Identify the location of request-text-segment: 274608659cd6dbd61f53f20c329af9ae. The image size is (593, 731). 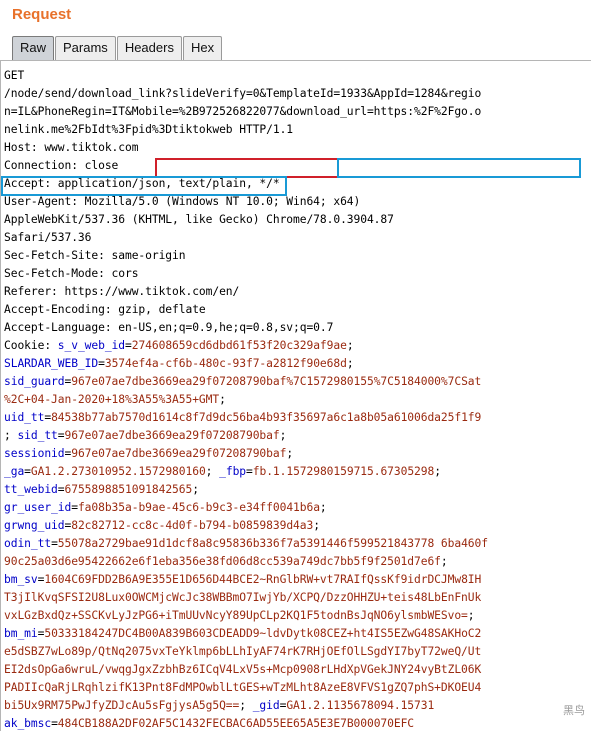
(239, 345).